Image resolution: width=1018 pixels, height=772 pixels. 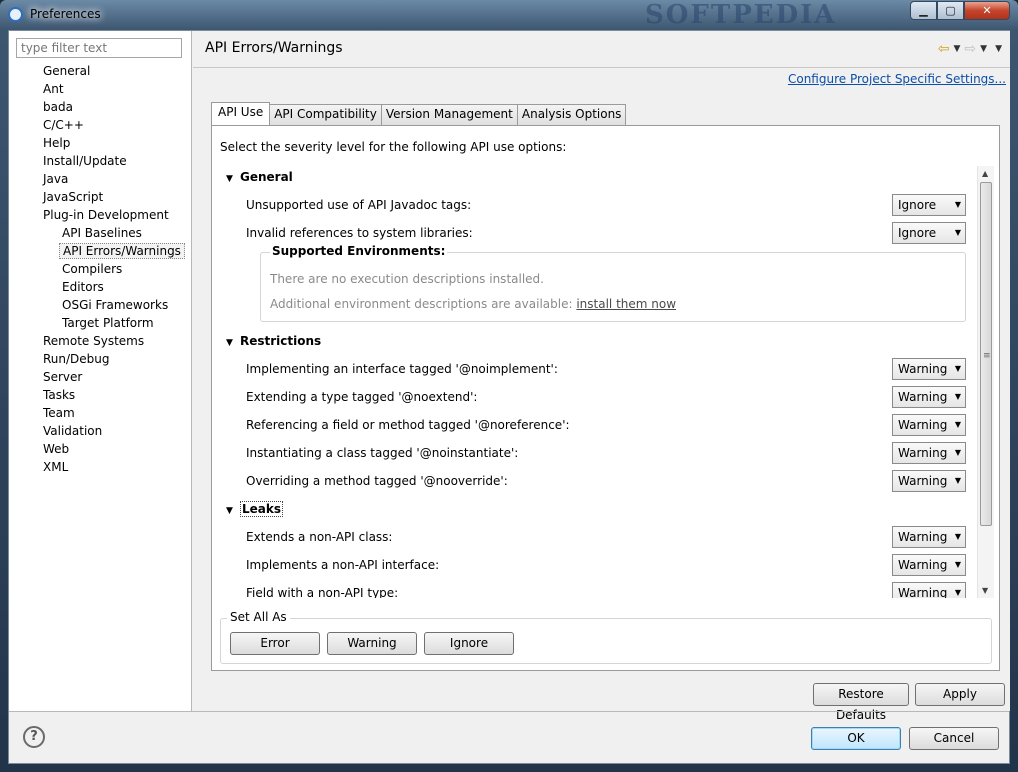 I want to click on forward-dropdown-icon: ▼, so click(x=983, y=49).